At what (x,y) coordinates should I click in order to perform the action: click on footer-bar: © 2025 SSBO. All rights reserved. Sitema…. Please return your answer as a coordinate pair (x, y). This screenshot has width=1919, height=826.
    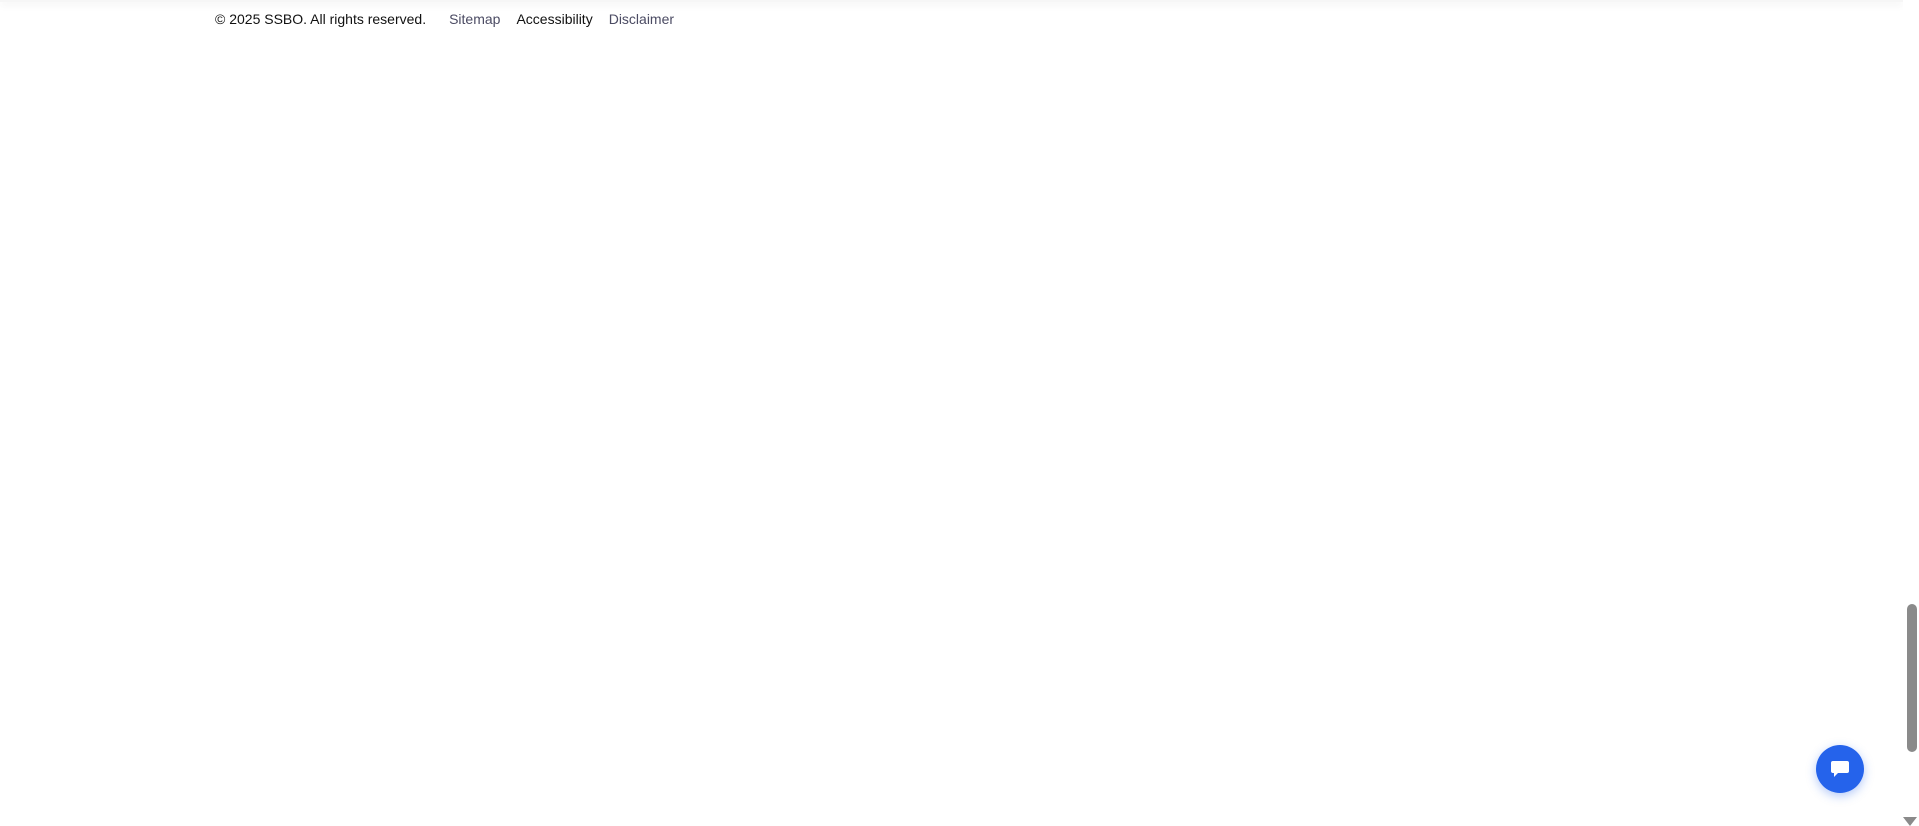
    Looking at the image, I should click on (452, 19).